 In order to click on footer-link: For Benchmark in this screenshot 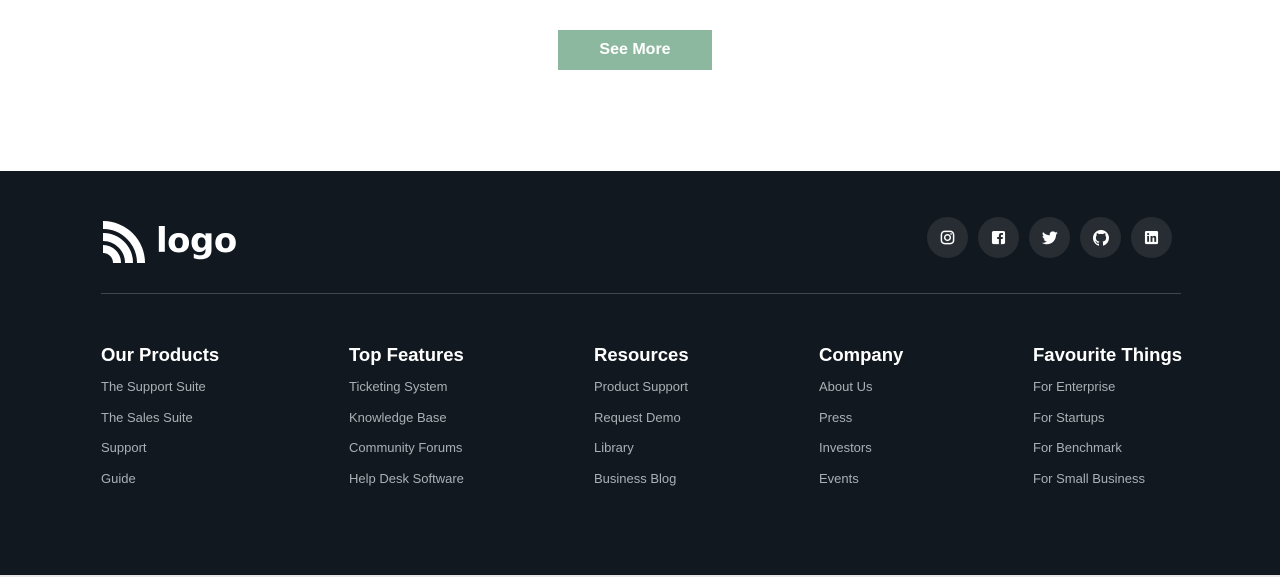, I will do `click(1077, 447)`.